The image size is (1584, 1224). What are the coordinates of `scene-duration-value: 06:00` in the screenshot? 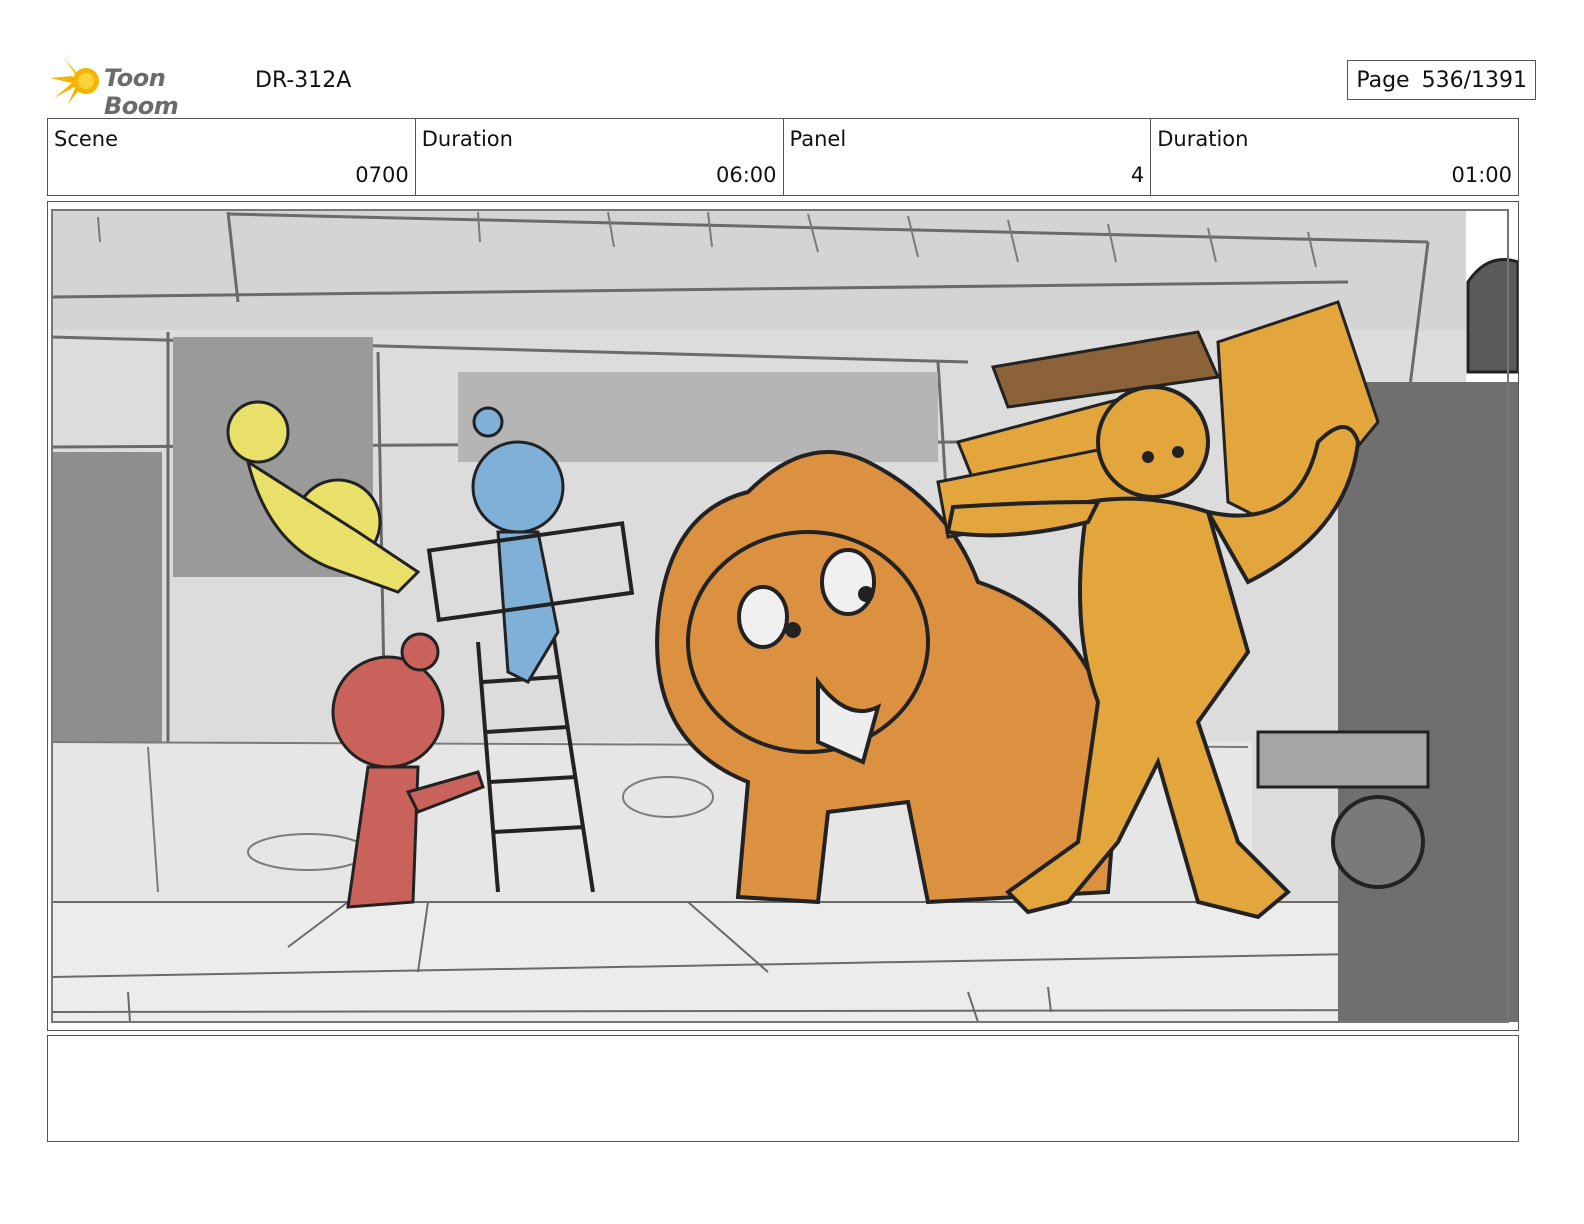 It's located at (746, 175).